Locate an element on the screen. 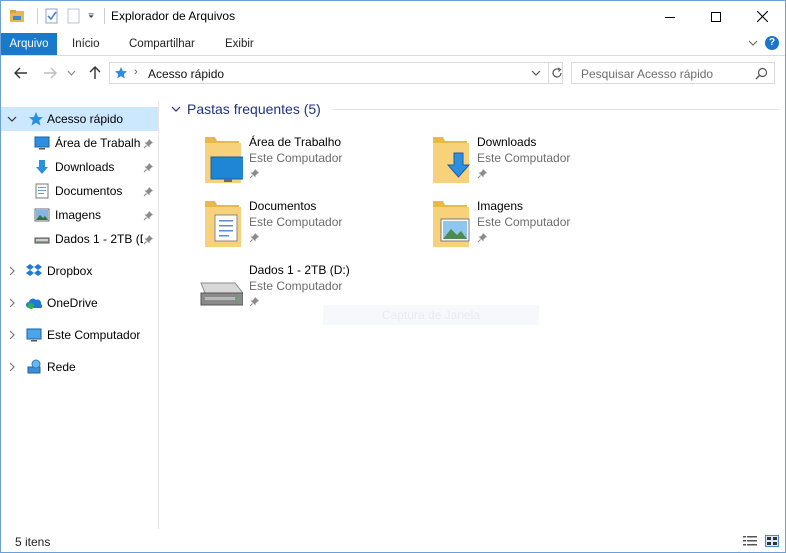  tile-imagens: Imagens Este Computador is located at coordinates (509, 229).